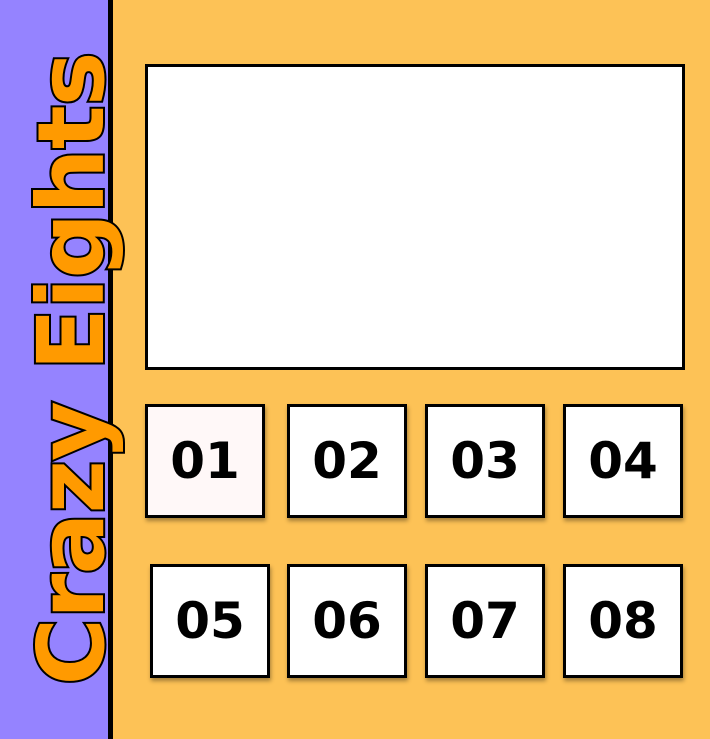 The image size is (710, 739). I want to click on card-06: 06, so click(347, 621).